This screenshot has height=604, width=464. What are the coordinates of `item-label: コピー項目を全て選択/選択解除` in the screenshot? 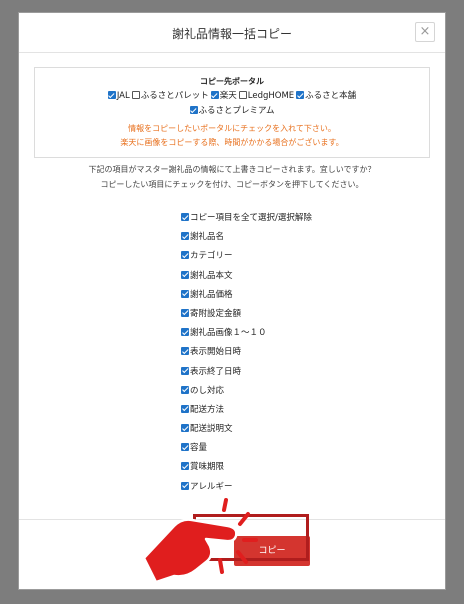 It's located at (251, 218).